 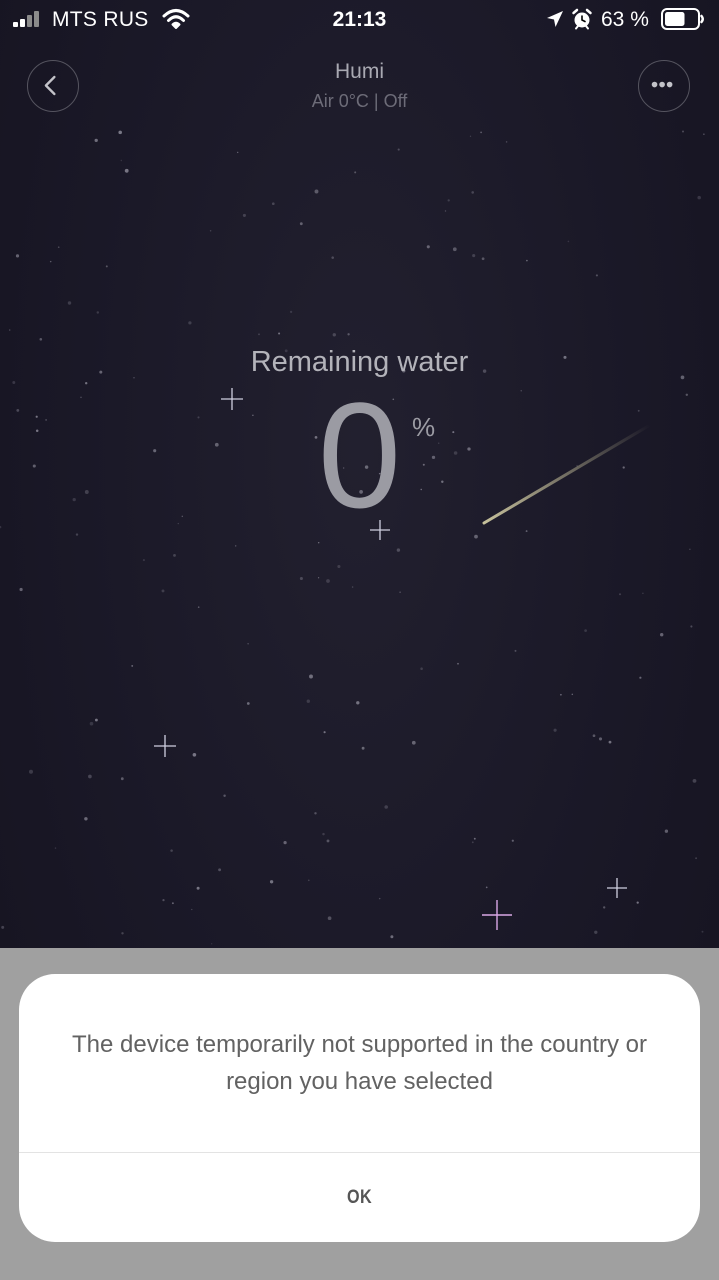 I want to click on ok-button: OK, so click(x=359, y=1197).